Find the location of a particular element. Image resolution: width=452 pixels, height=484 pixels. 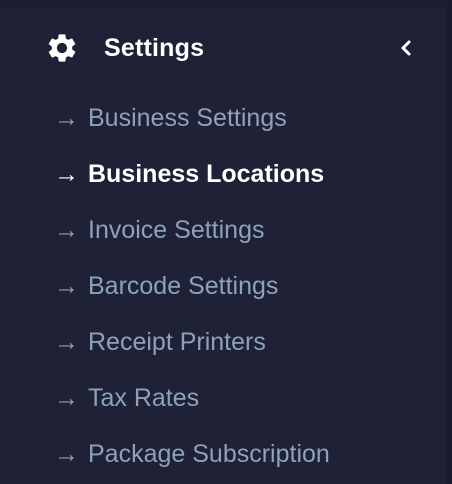

submenu-item-label: Barcode Settings is located at coordinates (183, 285).